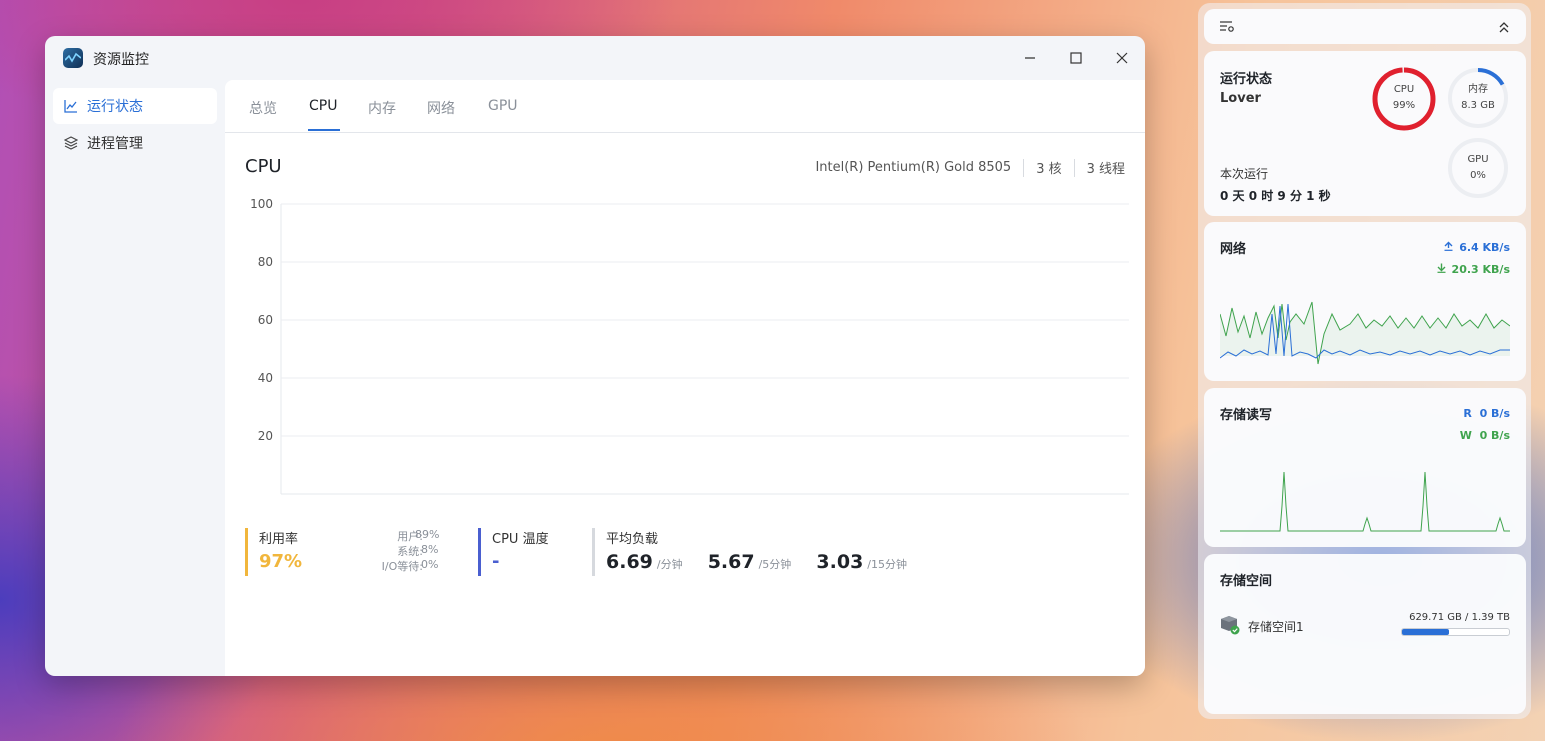 This screenshot has height=741, width=1545. Describe the element at coordinates (1478, 159) in the screenshot. I see `gpu-ring-title: GPU` at that location.